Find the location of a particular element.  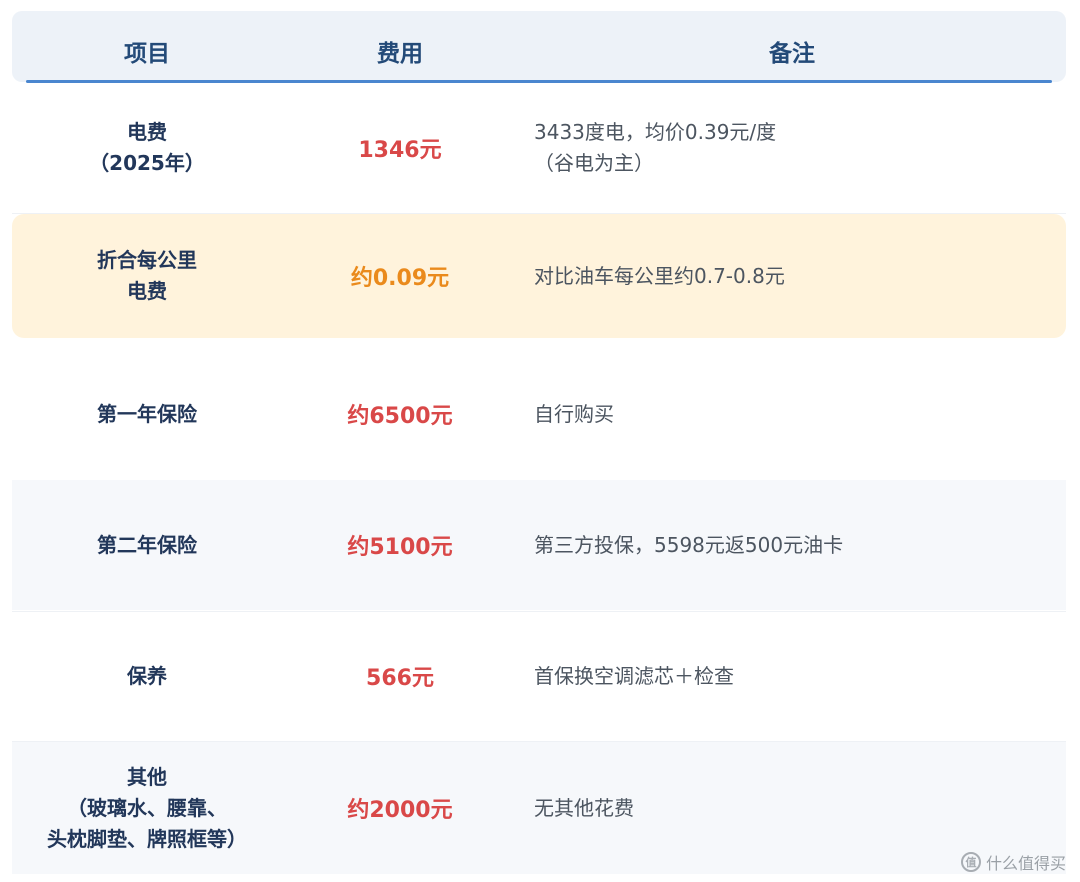

row-note-line: 自行购买 is located at coordinates (574, 413).